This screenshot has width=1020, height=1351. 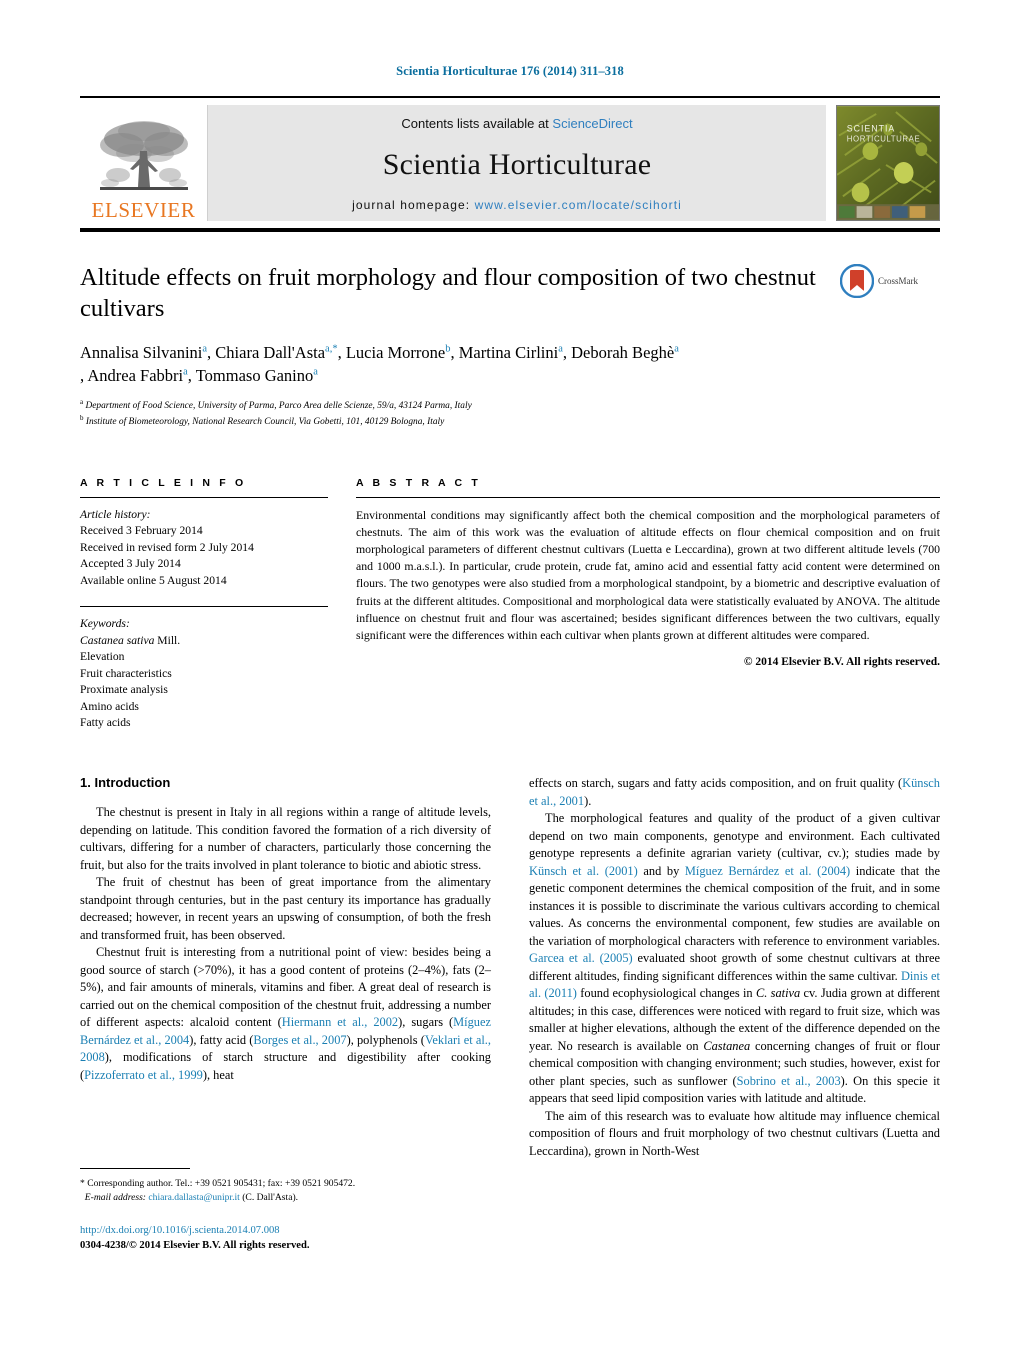 What do you see at coordinates (418, 483) in the screenshot?
I see `abstract-heading: A B S T R A C T` at bounding box center [418, 483].